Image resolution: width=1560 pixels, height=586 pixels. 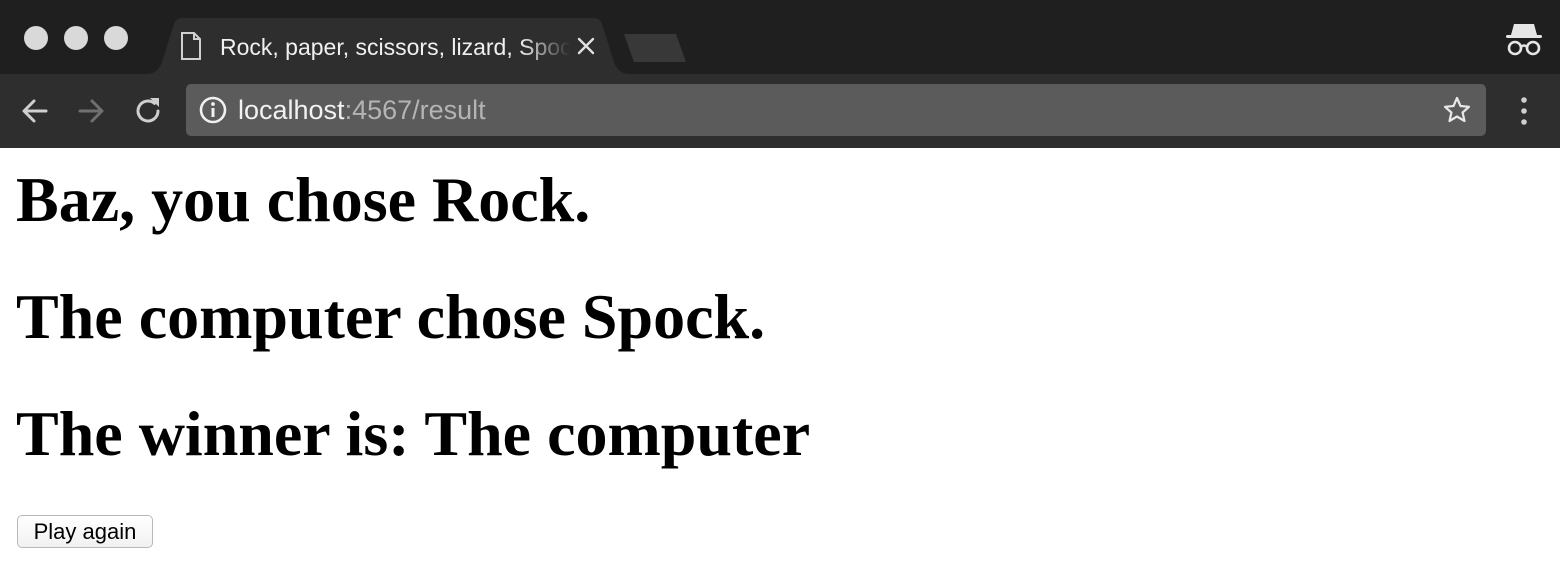 What do you see at coordinates (836, 110) in the screenshot?
I see `address-bar: localhost:4567/result` at bounding box center [836, 110].